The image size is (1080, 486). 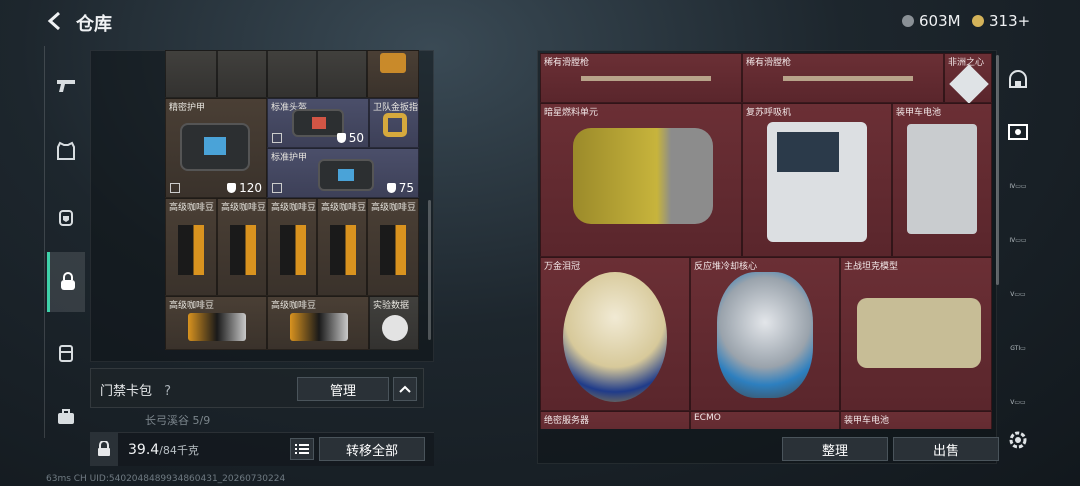 What do you see at coordinates (66, 85) in the screenshot?
I see `rail-item-weapons` at bounding box center [66, 85].